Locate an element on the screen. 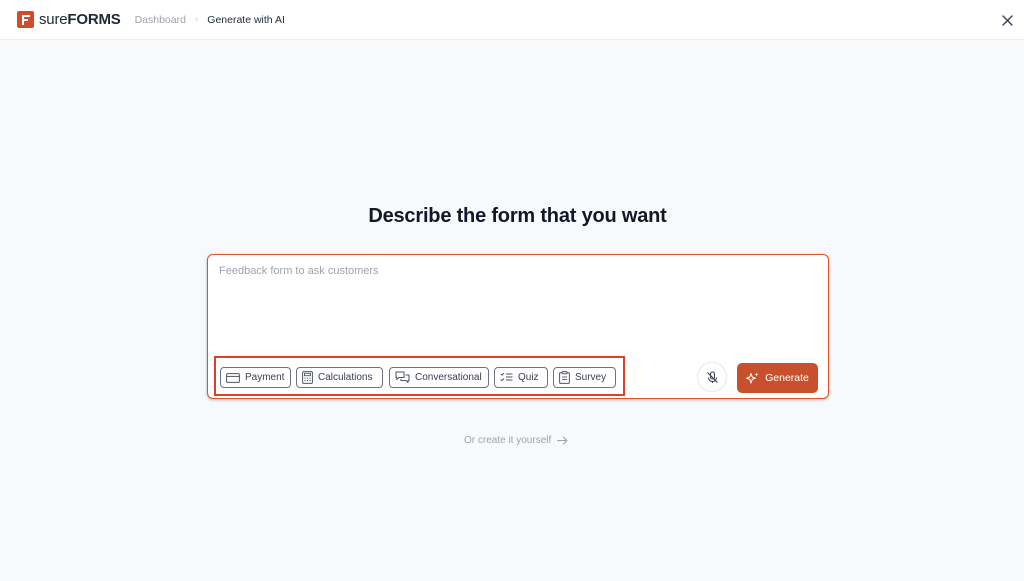 The height and width of the screenshot is (581, 1024). chip-payment: Payment is located at coordinates (255, 377).